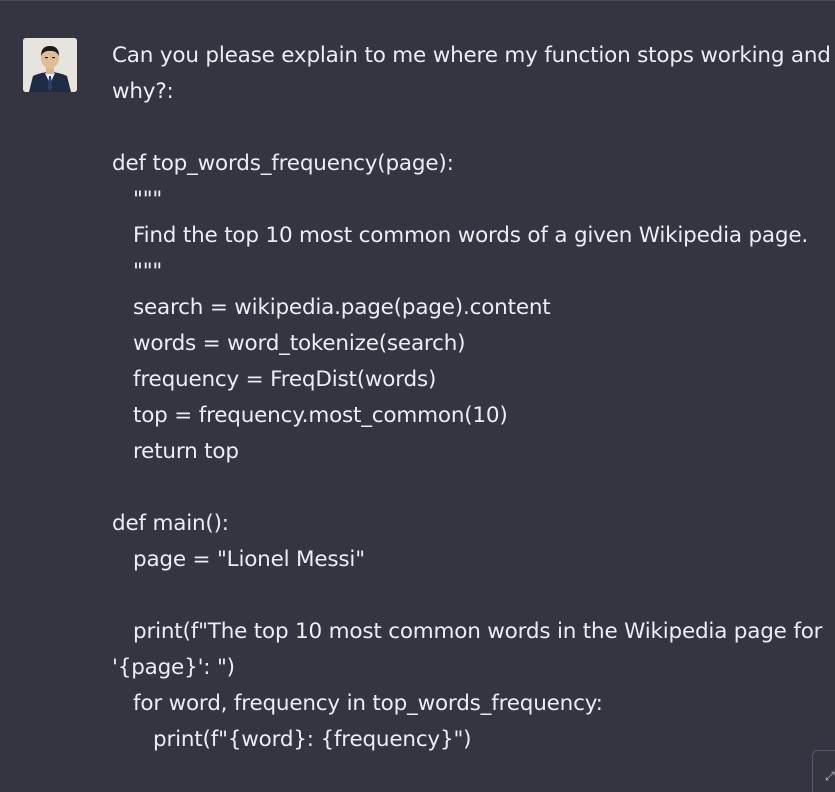  Describe the element at coordinates (312, 739) in the screenshot. I see `code-line: print(f"{word}: {frequency}")` at that location.